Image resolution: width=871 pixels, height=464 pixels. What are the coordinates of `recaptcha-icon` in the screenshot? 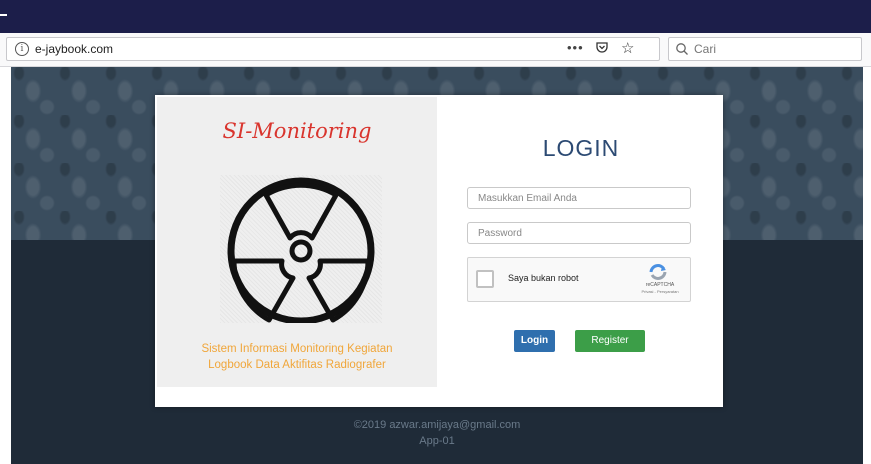 It's located at (658, 272).